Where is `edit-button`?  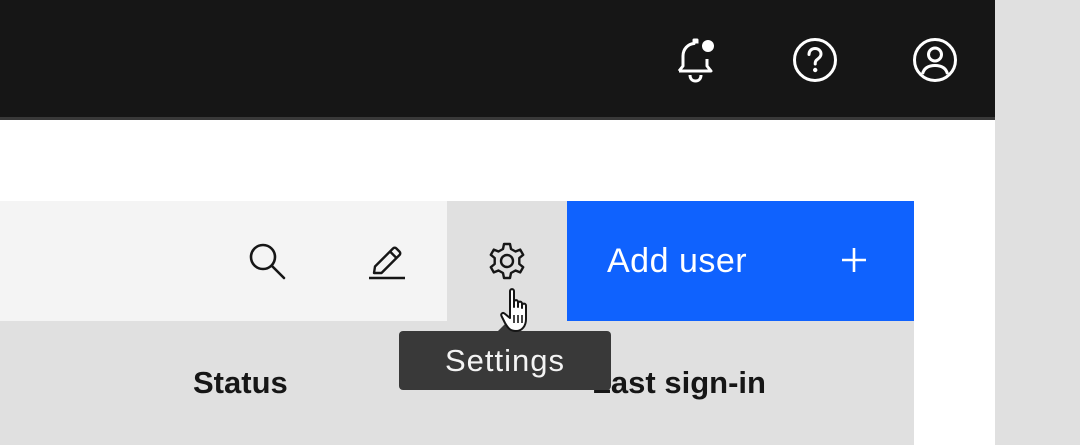 edit-button is located at coordinates (387, 261).